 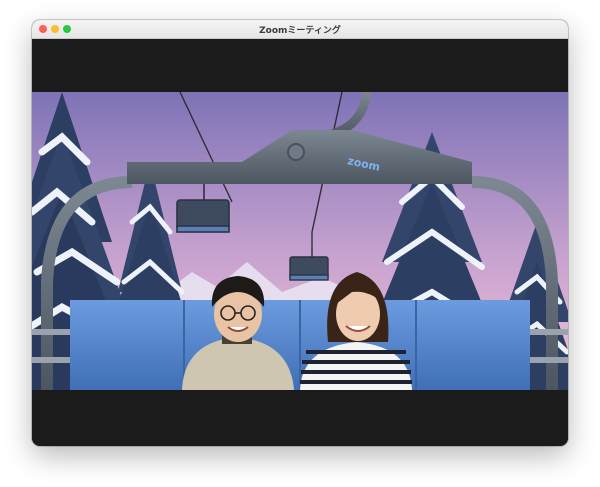 I want to click on window-title: Zoomミーティング, so click(x=300, y=31).